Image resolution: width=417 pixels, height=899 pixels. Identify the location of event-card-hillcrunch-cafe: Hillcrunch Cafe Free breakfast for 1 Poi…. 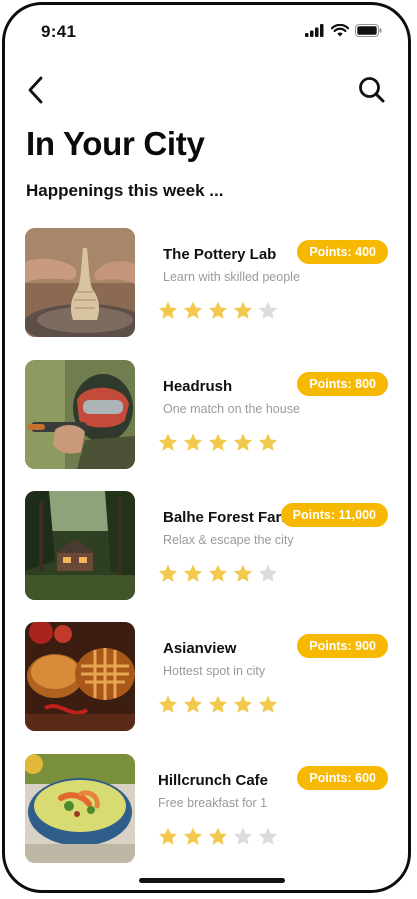
(206, 810).